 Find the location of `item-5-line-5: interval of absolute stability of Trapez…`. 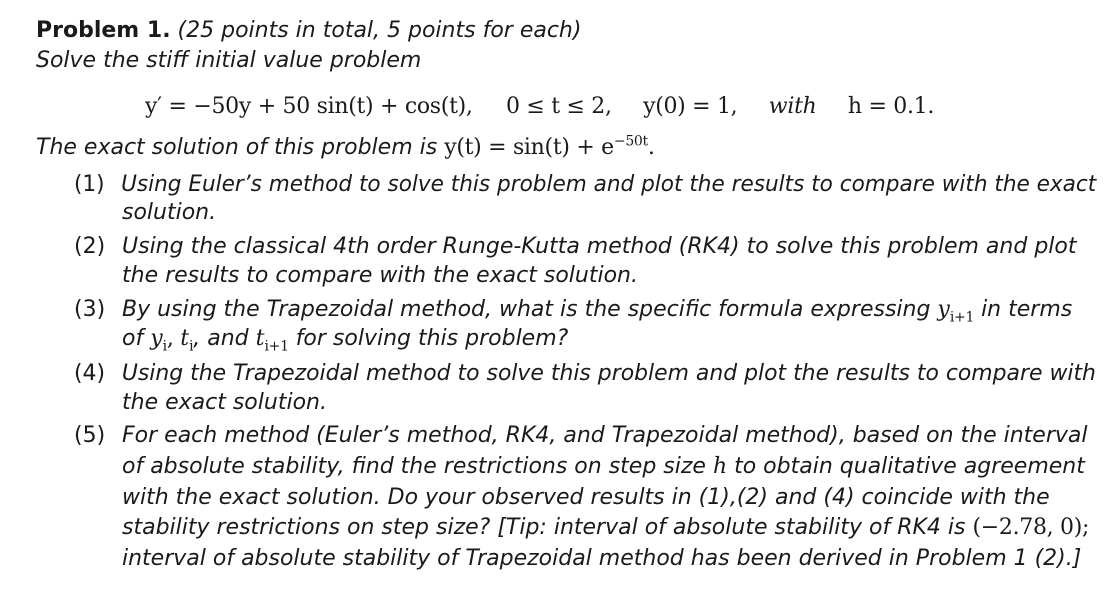

item-5-line-5: interval of absolute stability of Trapez… is located at coordinates (602, 558).